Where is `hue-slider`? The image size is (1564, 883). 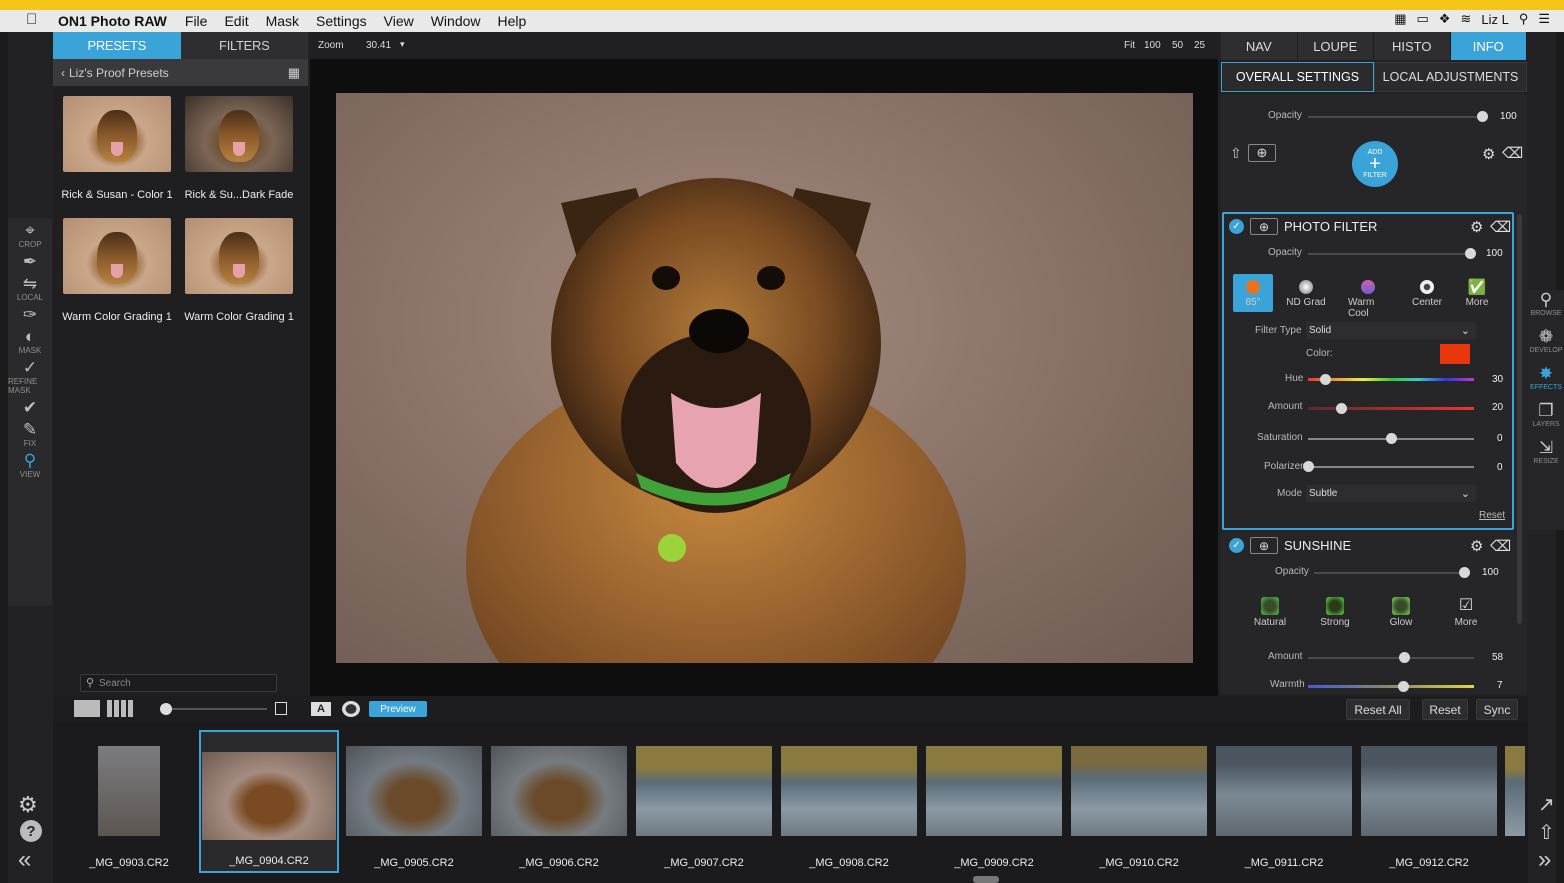 hue-slider is located at coordinates (1391, 379).